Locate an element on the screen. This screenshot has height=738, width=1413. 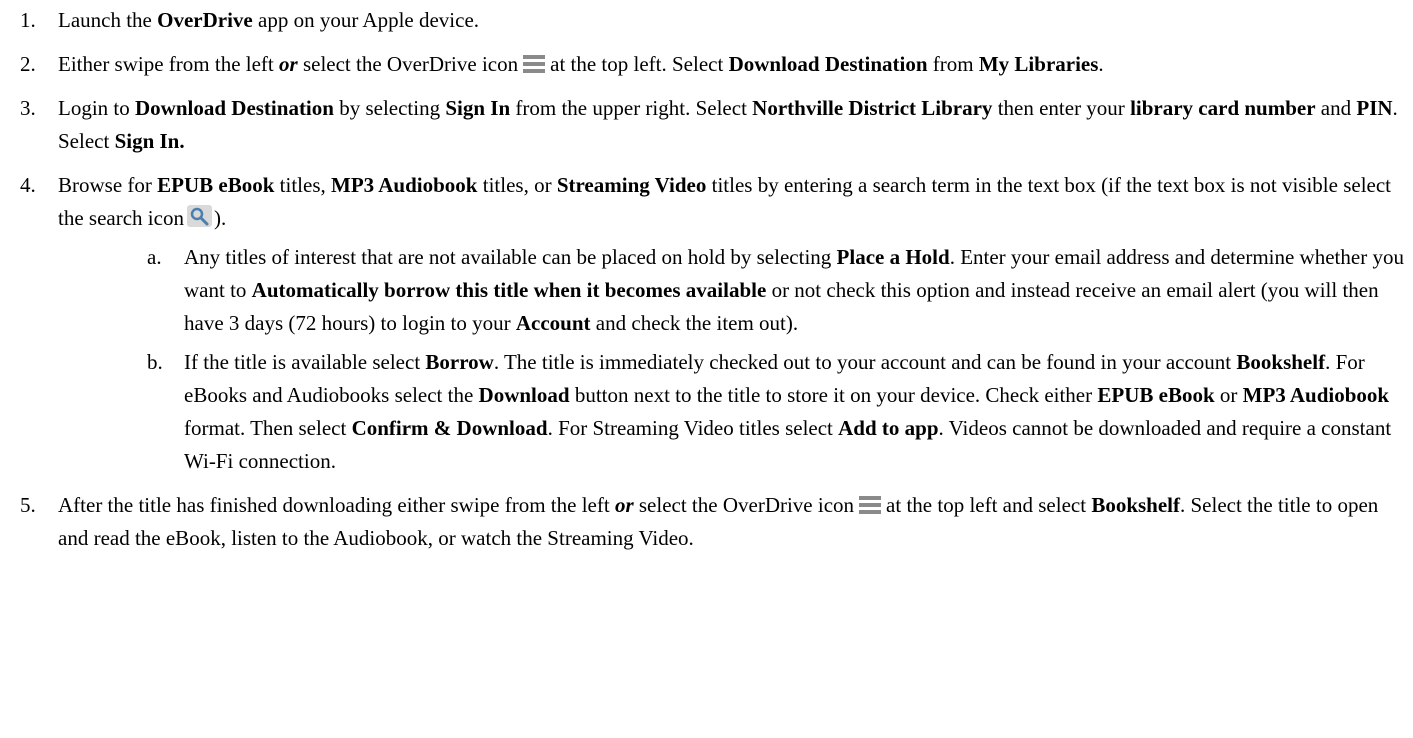
step-number: 1. is located at coordinates (28, 20).